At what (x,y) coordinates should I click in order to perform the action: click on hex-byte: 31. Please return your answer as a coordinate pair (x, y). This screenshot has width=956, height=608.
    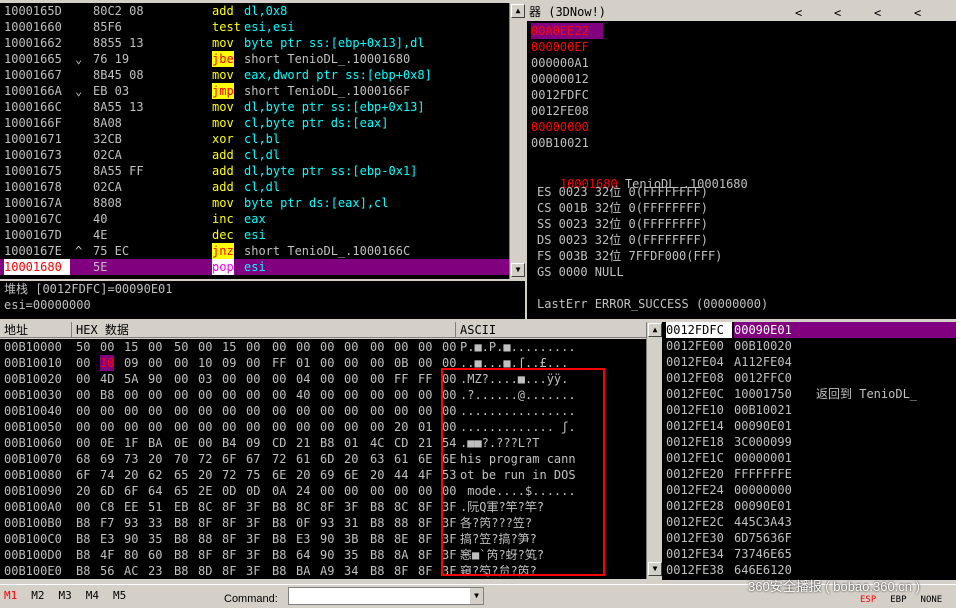
    Looking at the image, I should click on (351, 523).